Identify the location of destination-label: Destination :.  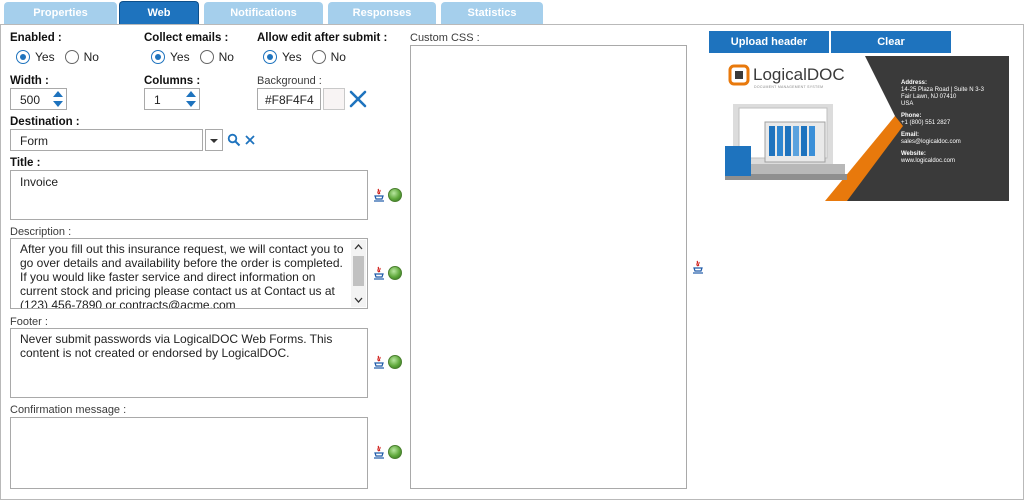
(45, 122).